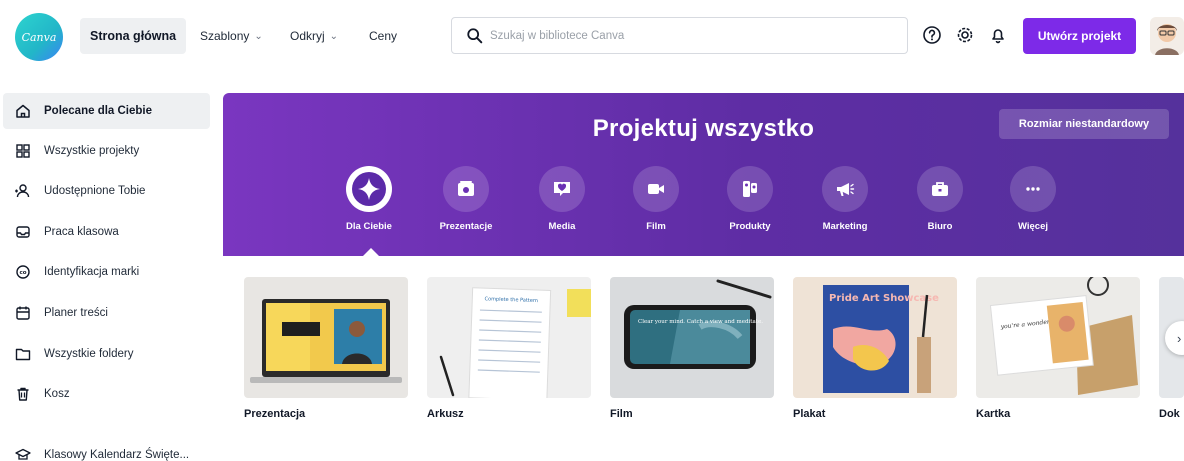 The height and width of the screenshot is (461, 1184). I want to click on greeting-card-thumbnail: you're a wonderful mom!, so click(1058, 337).